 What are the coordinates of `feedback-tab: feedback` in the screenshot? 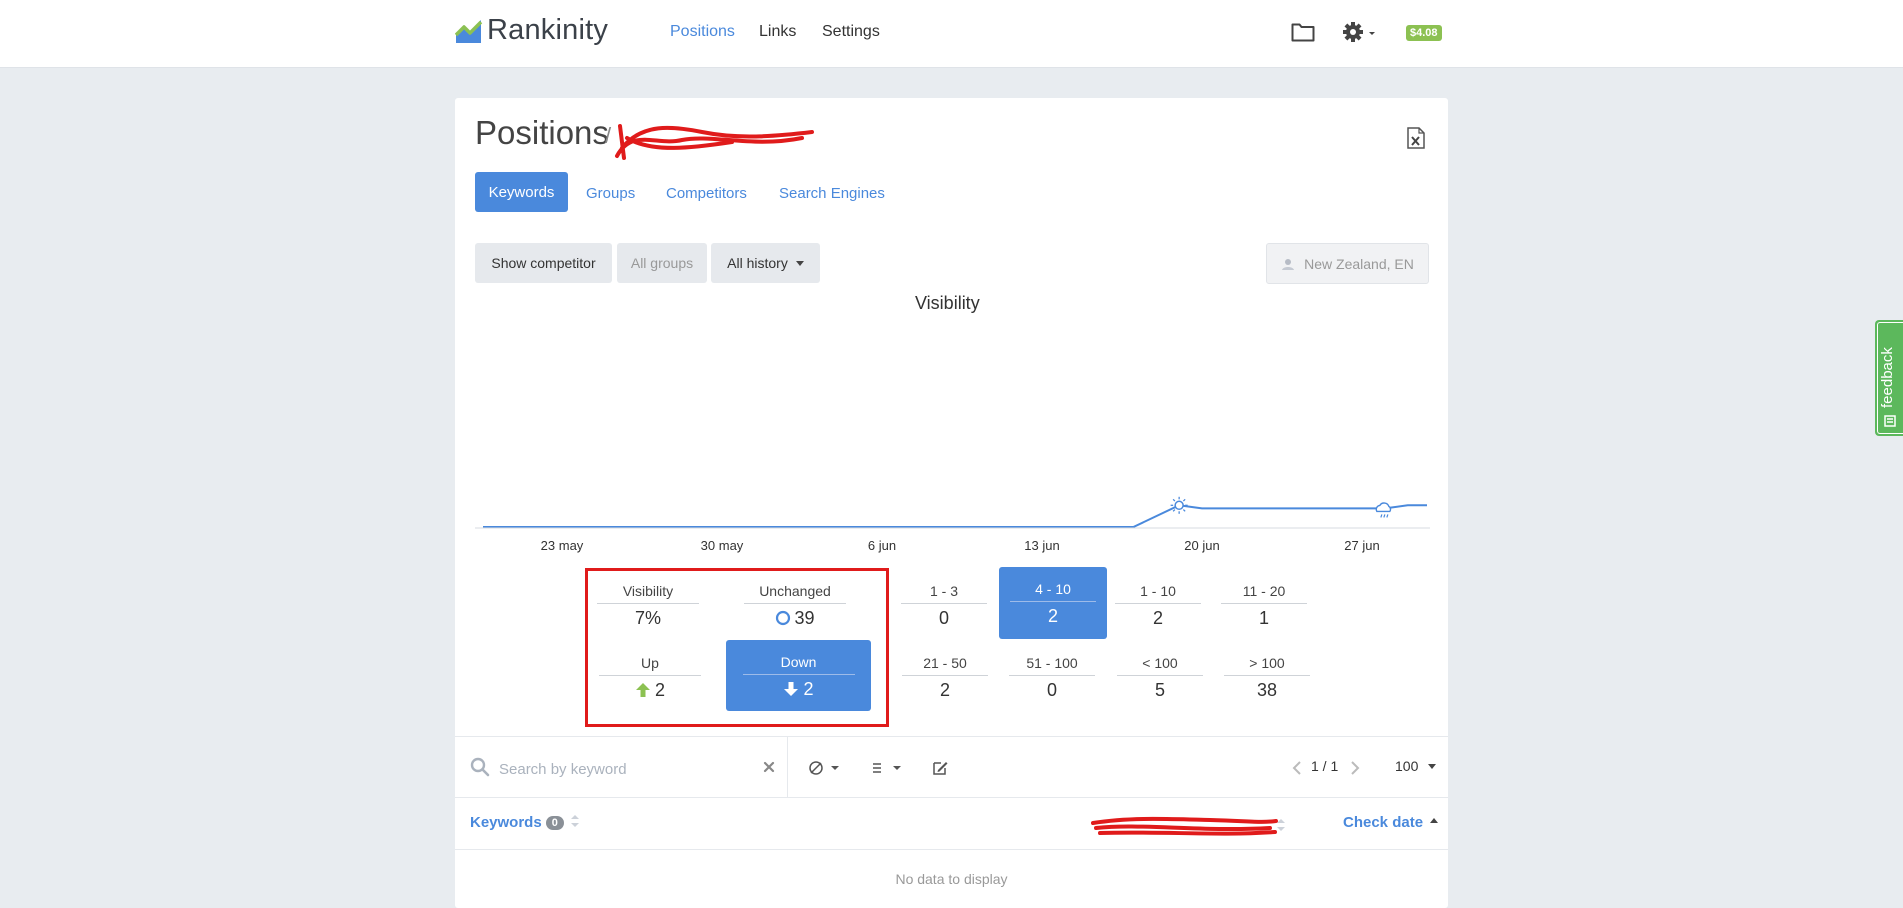 It's located at (1889, 378).